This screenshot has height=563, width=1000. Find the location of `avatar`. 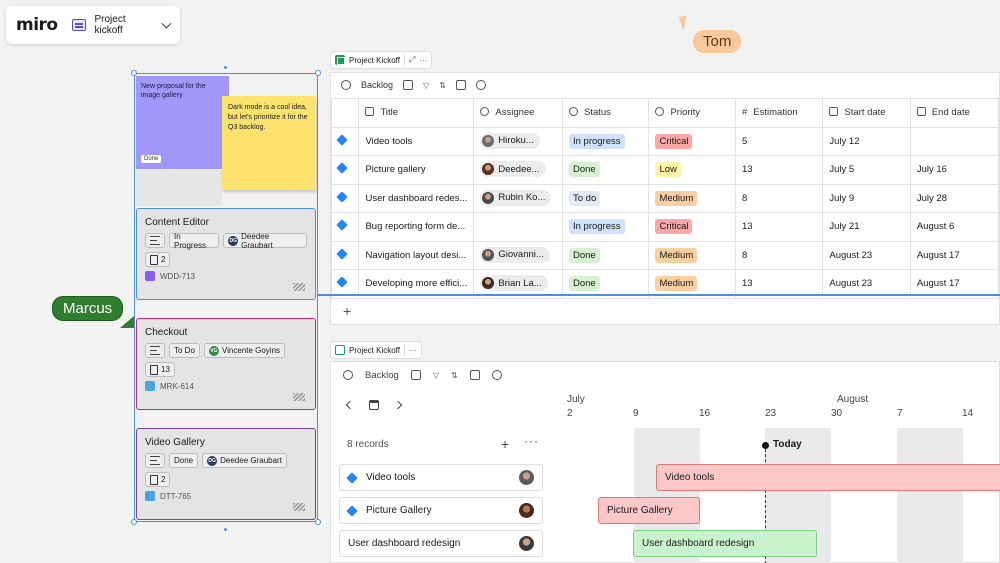

avatar is located at coordinates (526, 543).